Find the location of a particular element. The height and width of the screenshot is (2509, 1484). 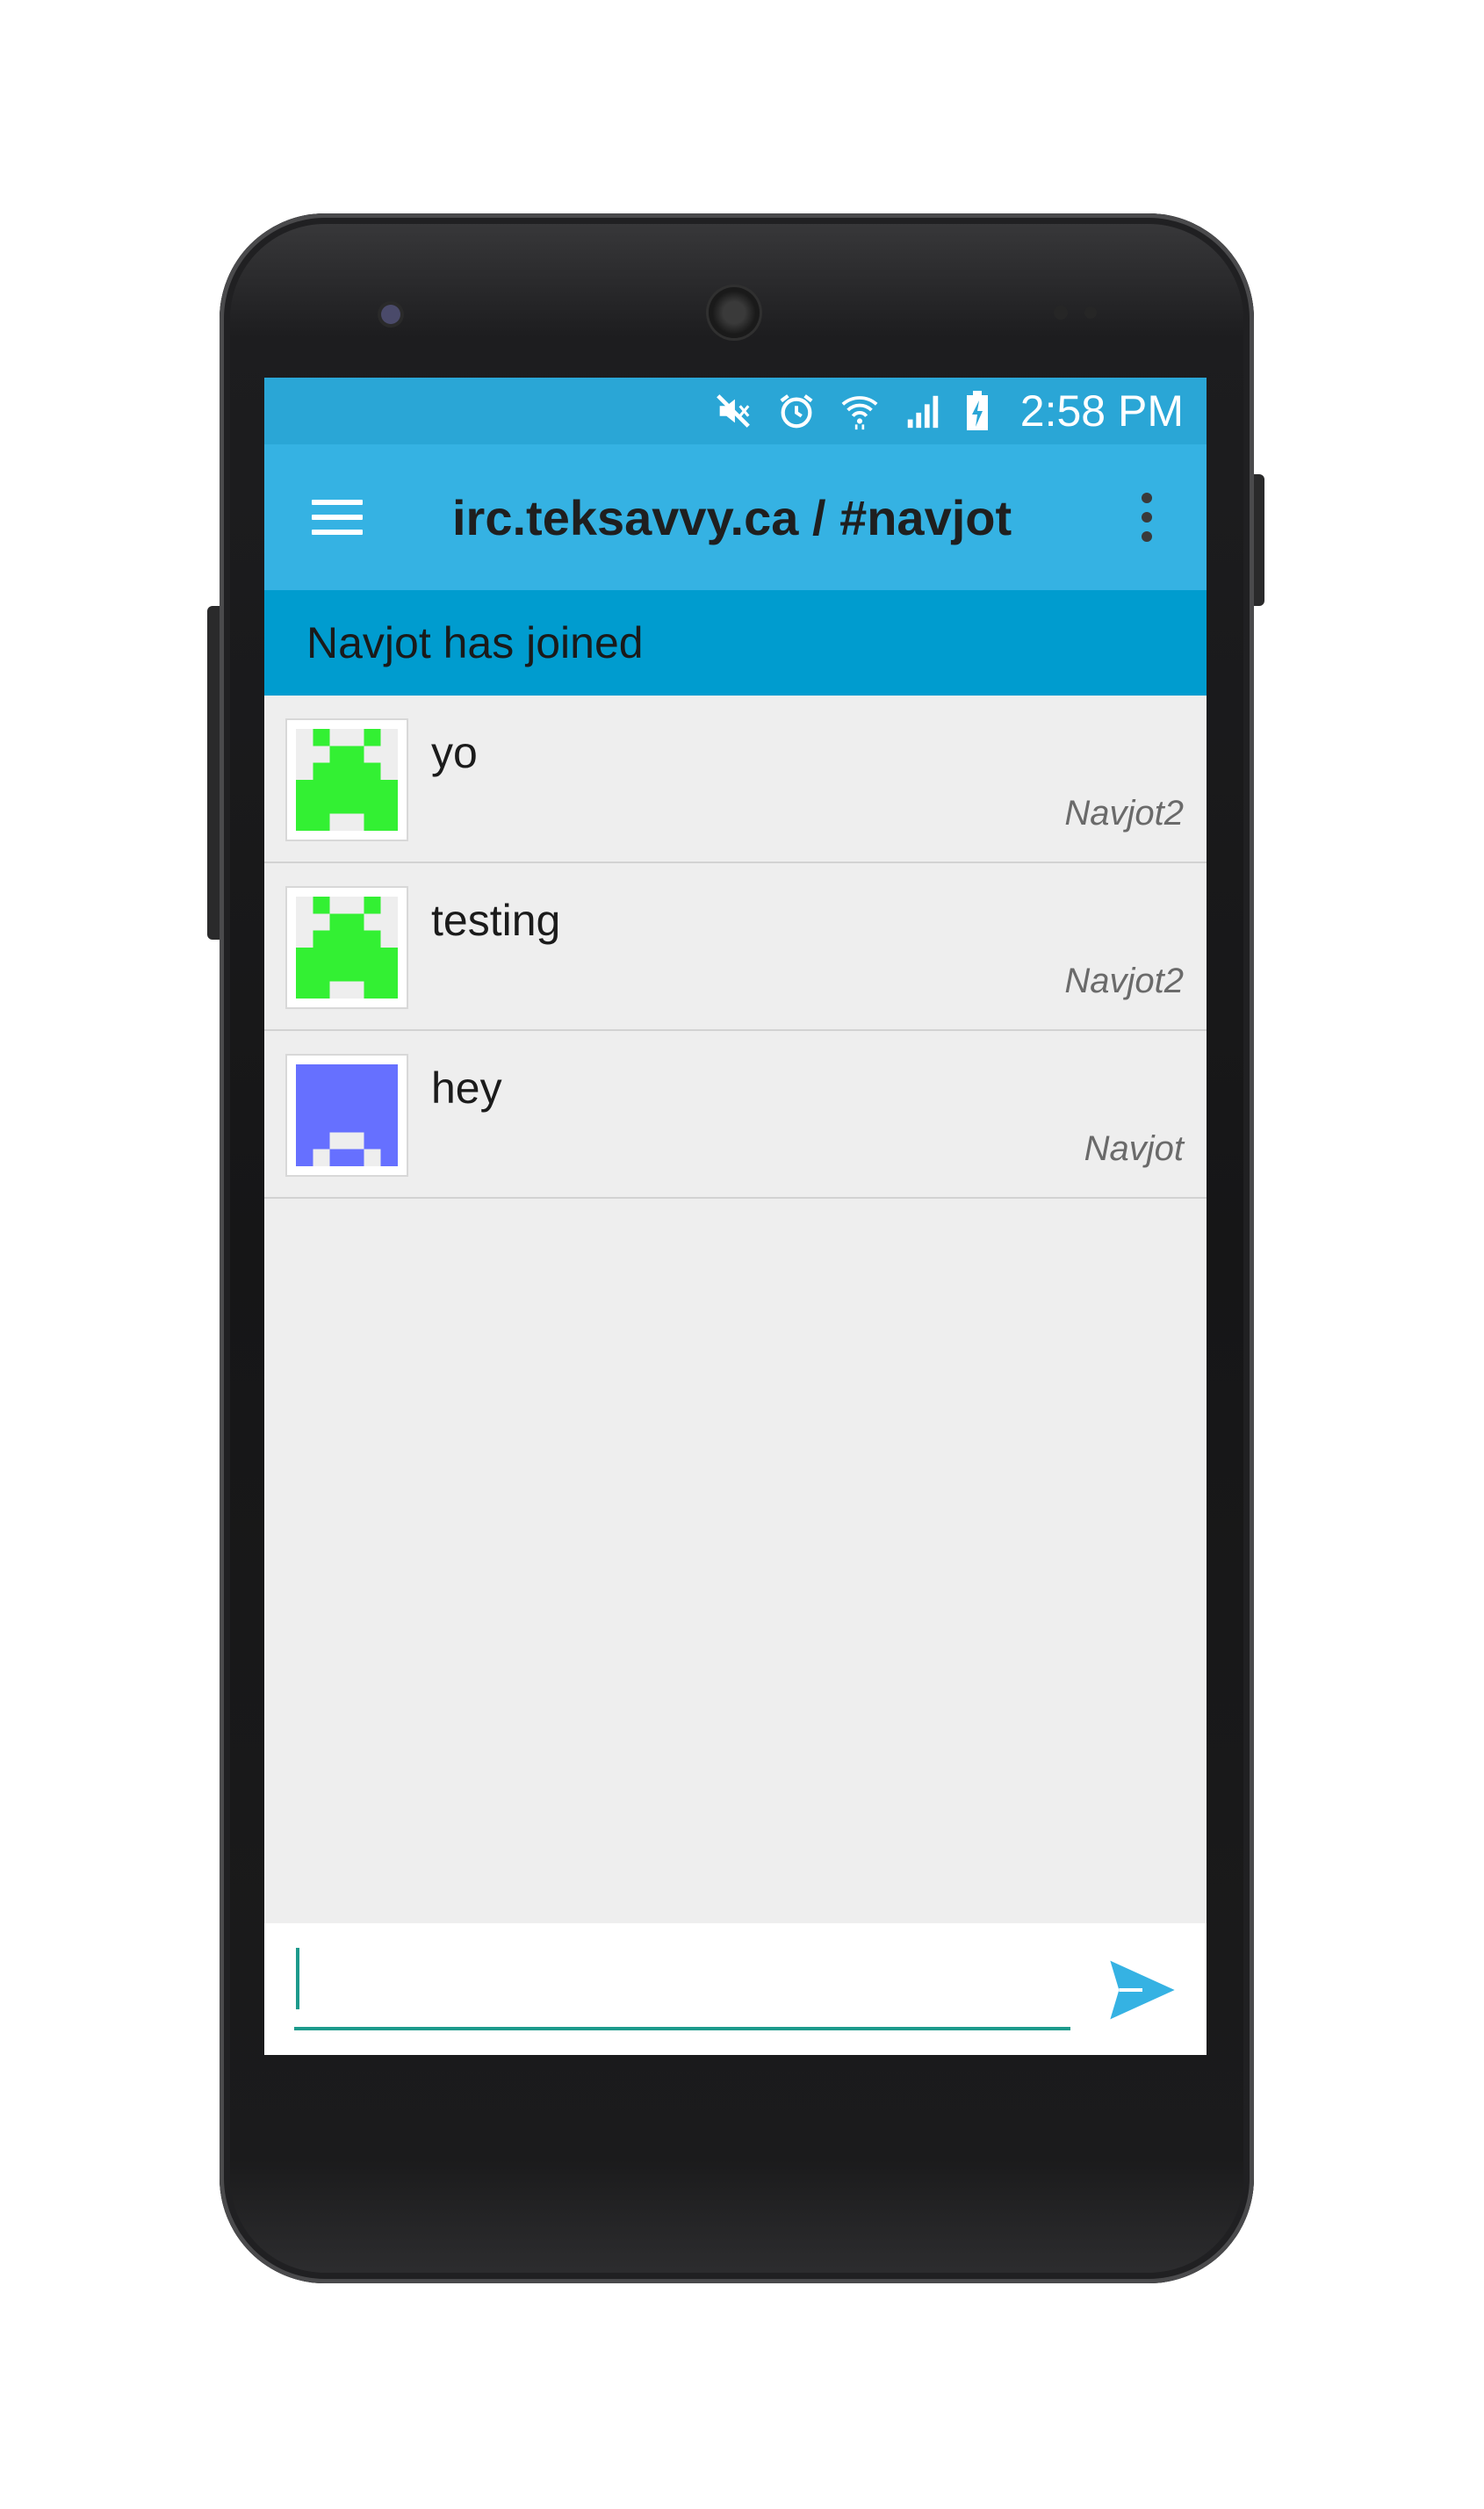

channel-title: irc.teksavvy.ca / #navjot is located at coordinates (732, 517).